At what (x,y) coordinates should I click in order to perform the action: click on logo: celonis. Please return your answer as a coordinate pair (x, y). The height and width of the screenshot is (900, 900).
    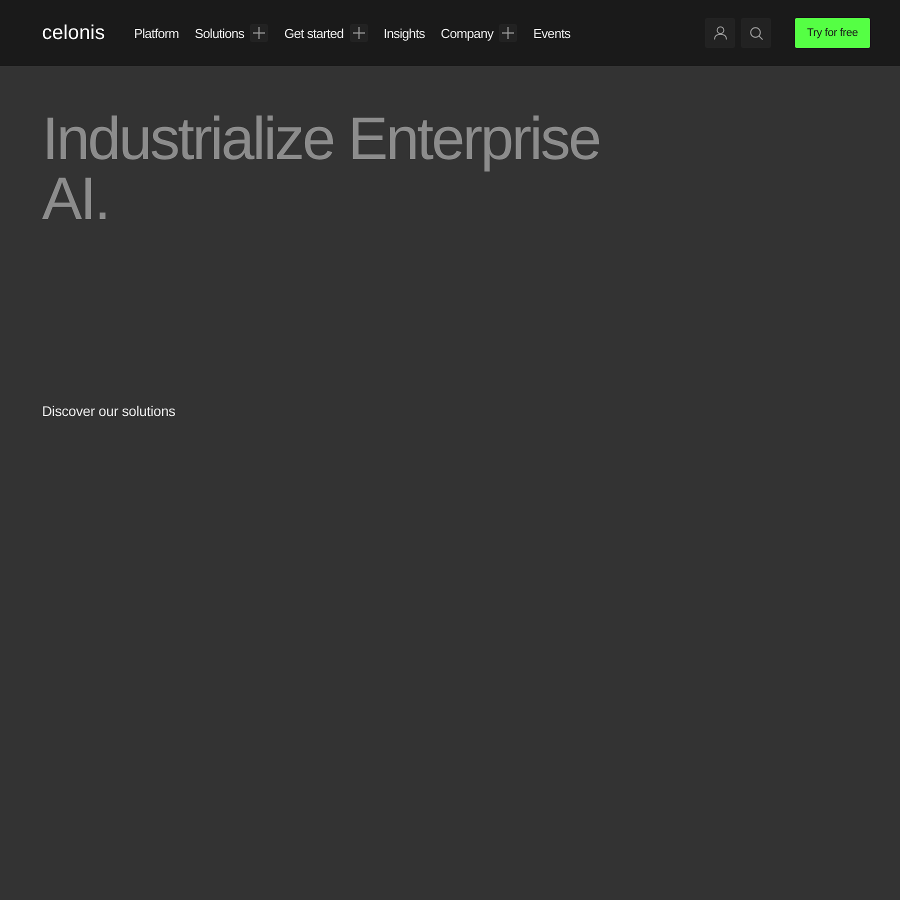
    Looking at the image, I should click on (73, 33).